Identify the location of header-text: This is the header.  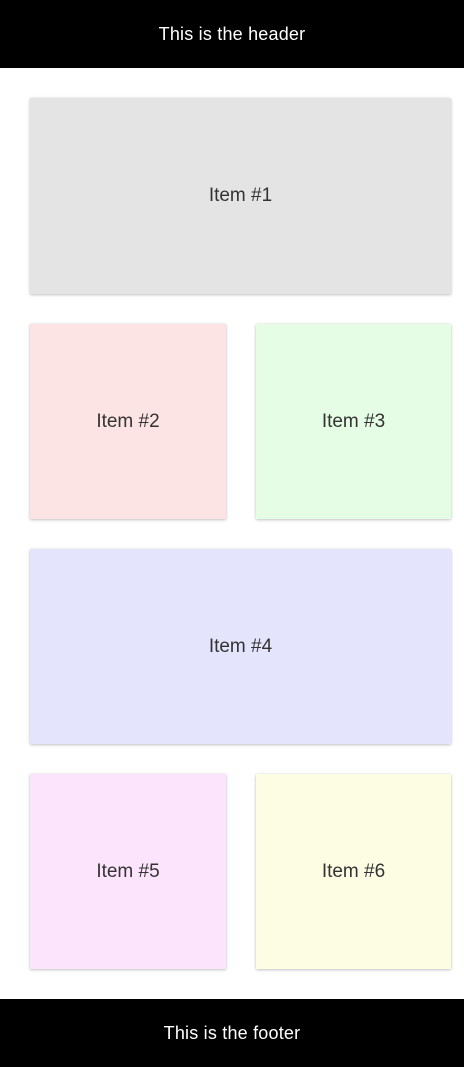
(232, 33).